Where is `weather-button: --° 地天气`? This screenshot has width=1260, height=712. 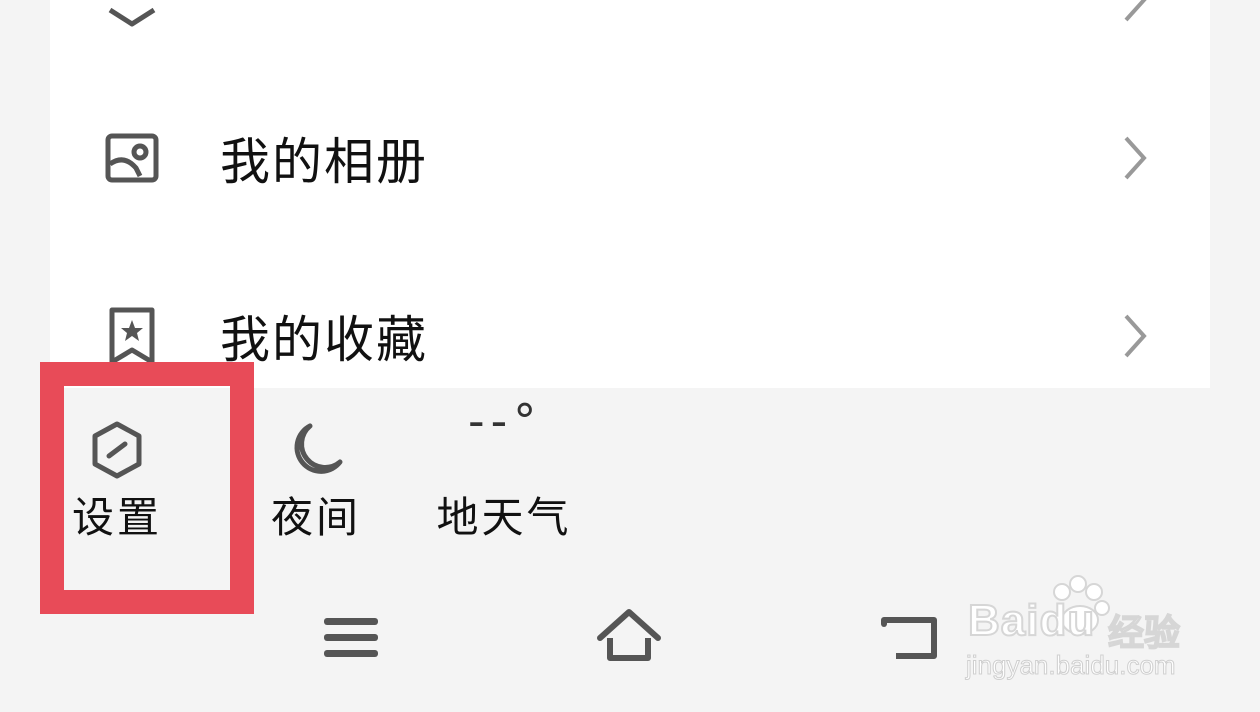 weather-button: --° 地天气 is located at coordinates (504, 472).